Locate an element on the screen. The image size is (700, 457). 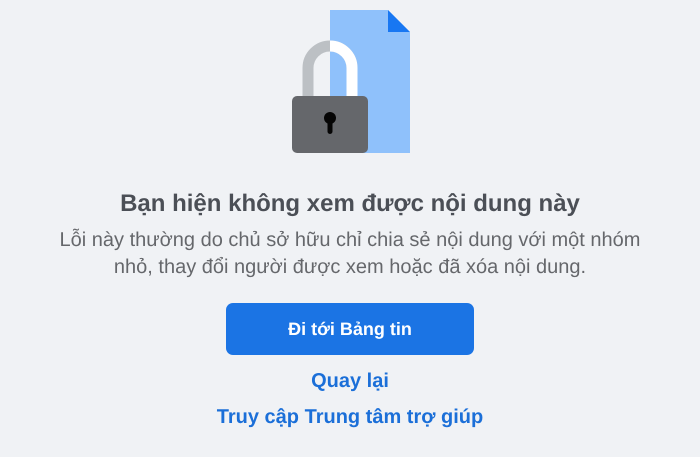
news-feed-button: Đi tới Bảng tin is located at coordinates (350, 329).